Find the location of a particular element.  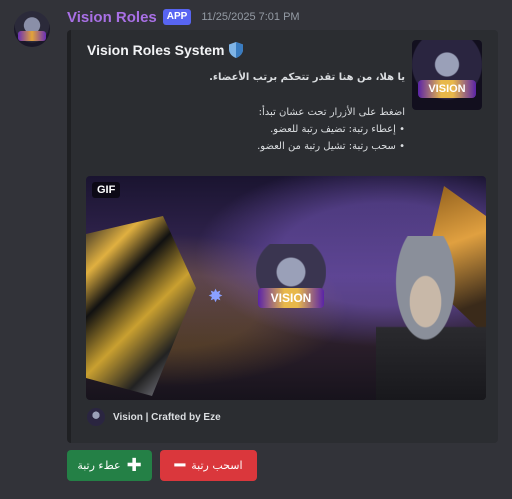

plus-icon: ✚ is located at coordinates (134, 465).